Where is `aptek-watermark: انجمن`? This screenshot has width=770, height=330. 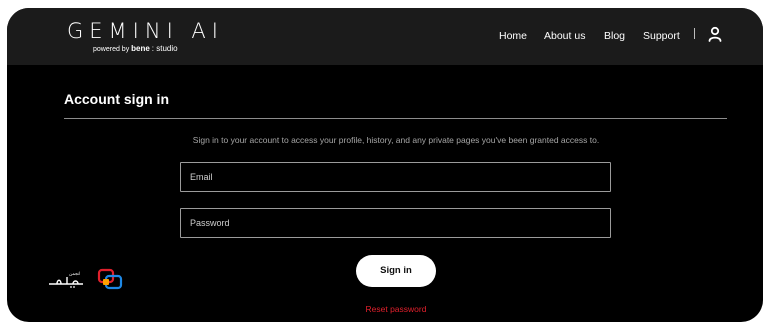 aptek-watermark: انجمن is located at coordinates (87, 279).